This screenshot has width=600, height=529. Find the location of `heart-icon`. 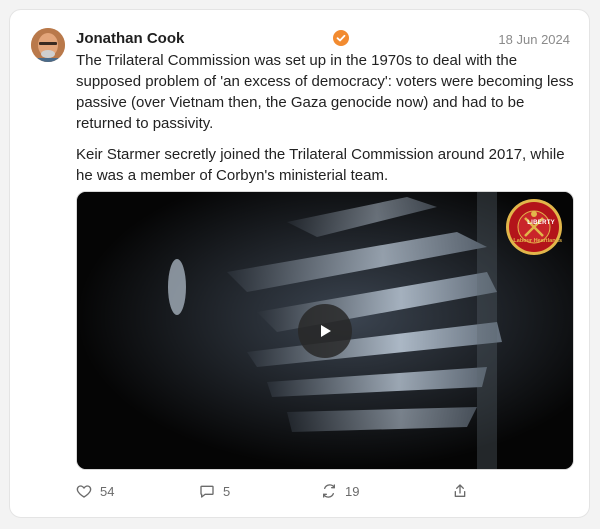

heart-icon is located at coordinates (84, 491).